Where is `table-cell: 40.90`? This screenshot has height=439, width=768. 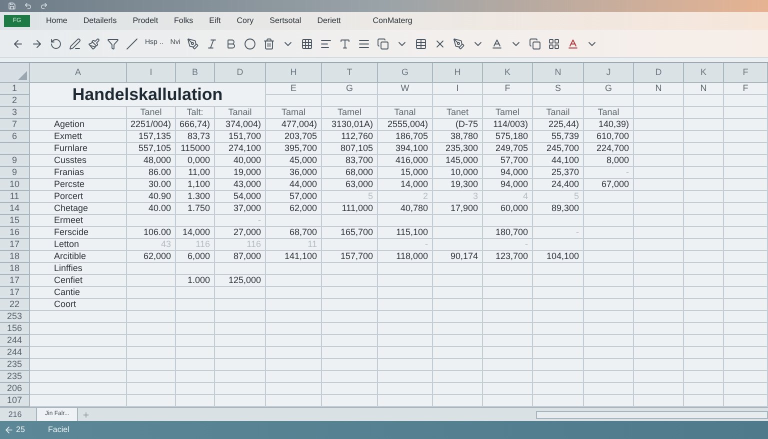
table-cell: 40.90 is located at coordinates (151, 197).